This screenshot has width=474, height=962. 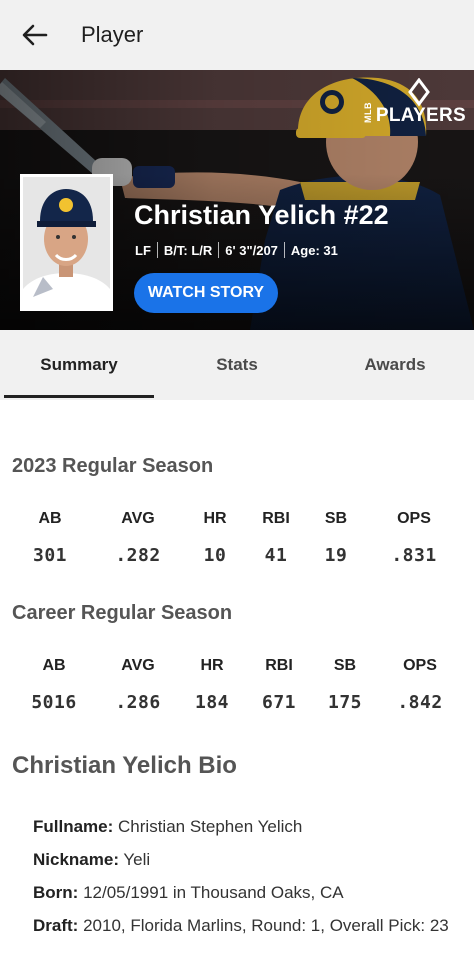 What do you see at coordinates (237, 35) in the screenshot?
I see `app-bar: Player` at bounding box center [237, 35].